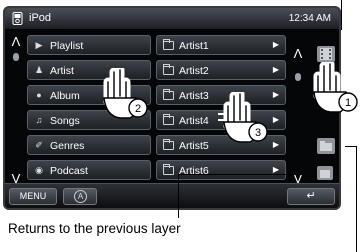 The width and height of the screenshot is (361, 252). I want to click on alphabet-search-button: A, so click(80, 196).